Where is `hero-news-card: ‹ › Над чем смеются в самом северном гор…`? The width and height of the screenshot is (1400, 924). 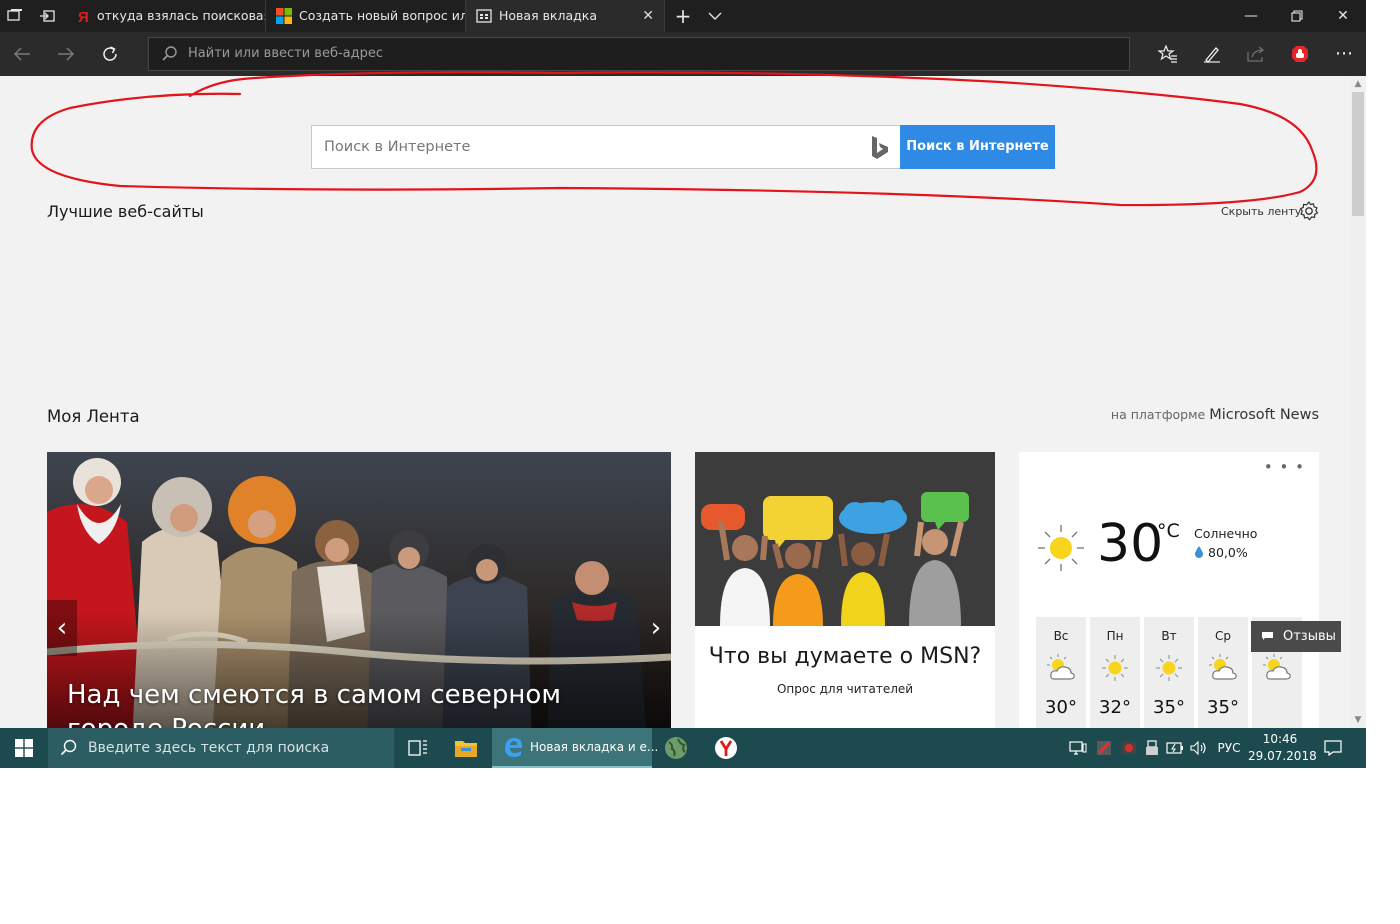 hero-news-card: ‹ › Над чем смеются в самом северном гор… is located at coordinates (359, 590).